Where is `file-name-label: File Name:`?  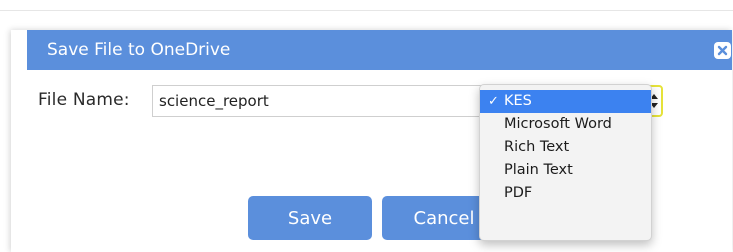
file-name-label: File Name: is located at coordinates (84, 100).